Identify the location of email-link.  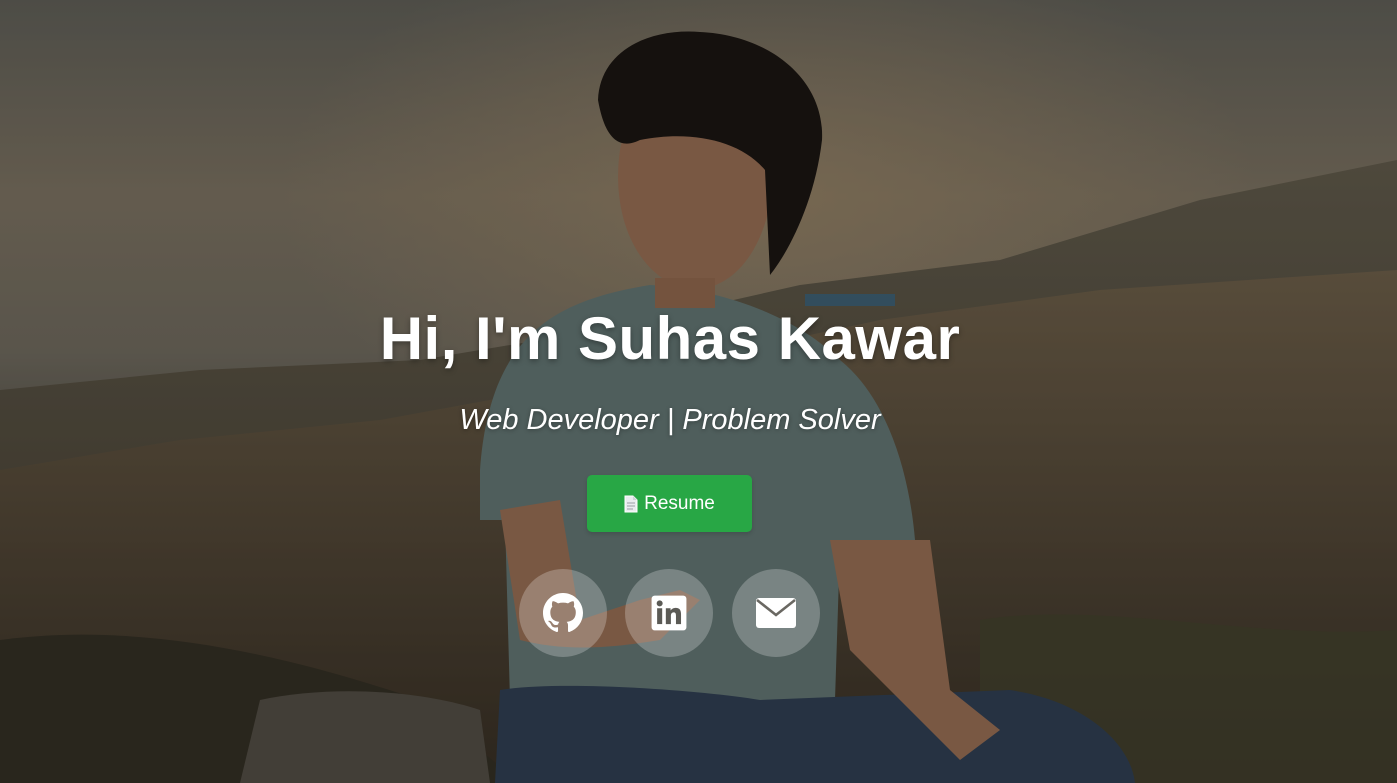
(776, 613).